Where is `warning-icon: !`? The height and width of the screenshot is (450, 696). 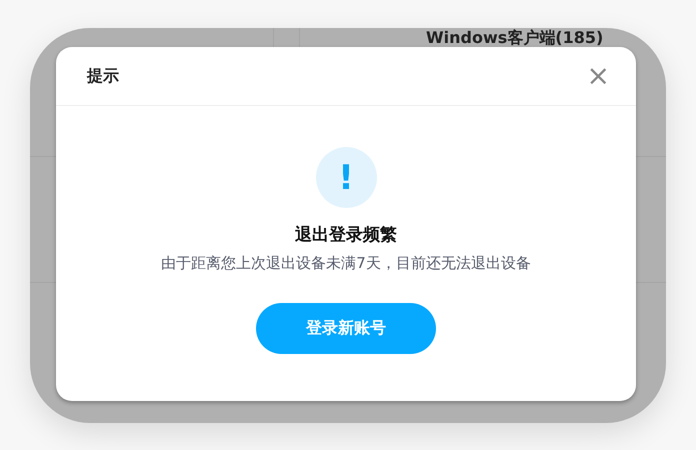 warning-icon: ! is located at coordinates (346, 177).